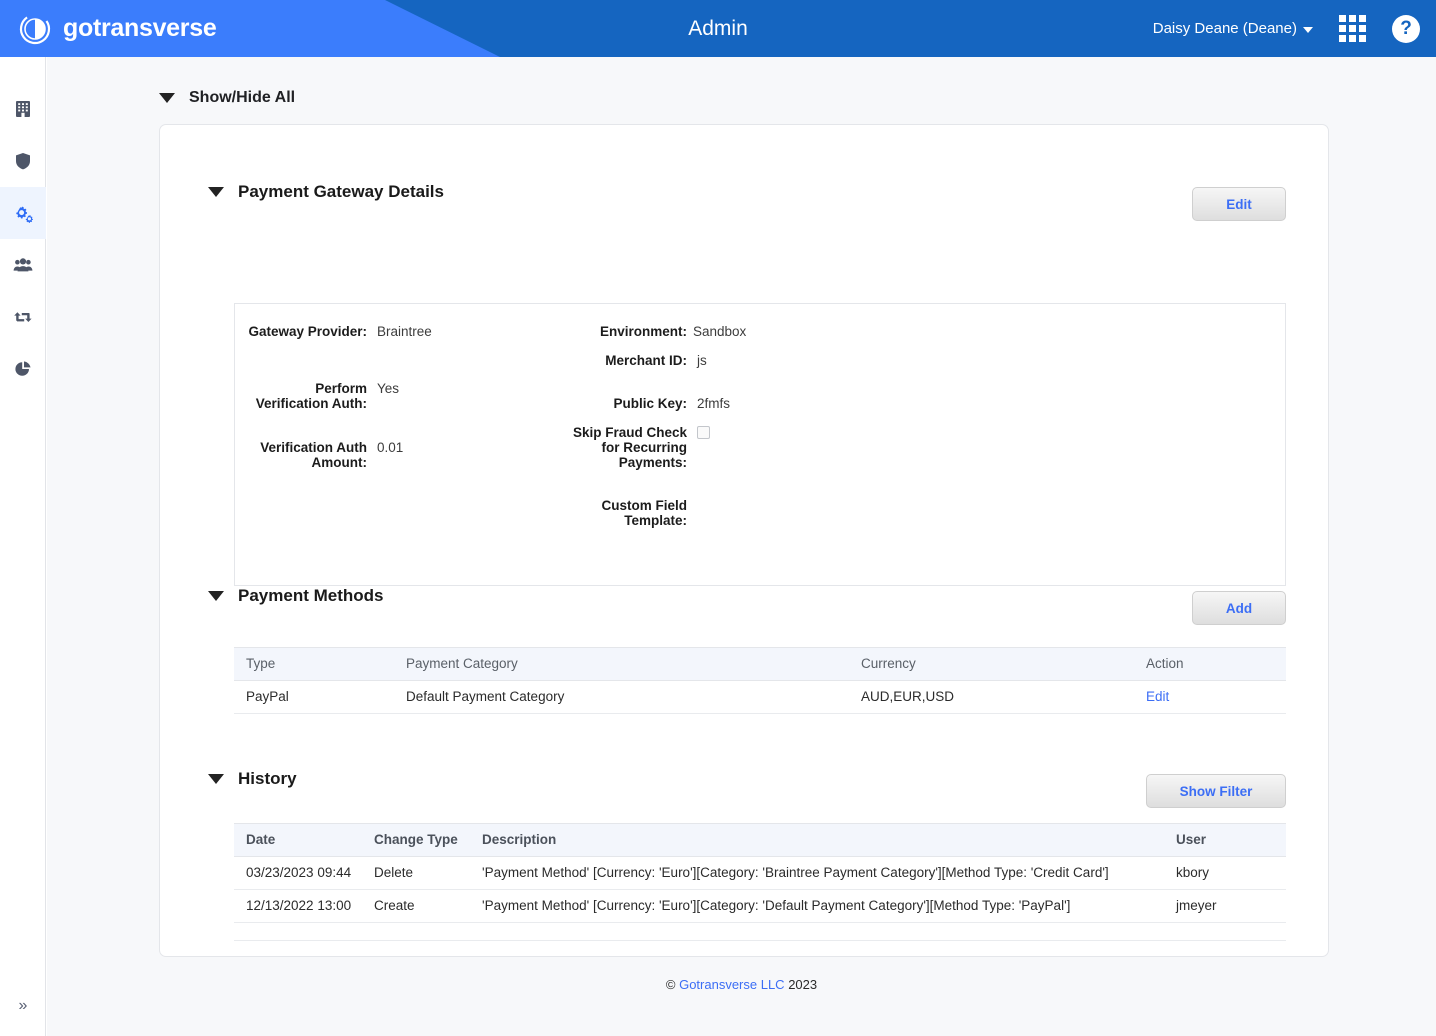 This screenshot has height=1036, width=1436. I want to click on payment-gateway-details-toggle: Payment Gateway Details, so click(326, 192).